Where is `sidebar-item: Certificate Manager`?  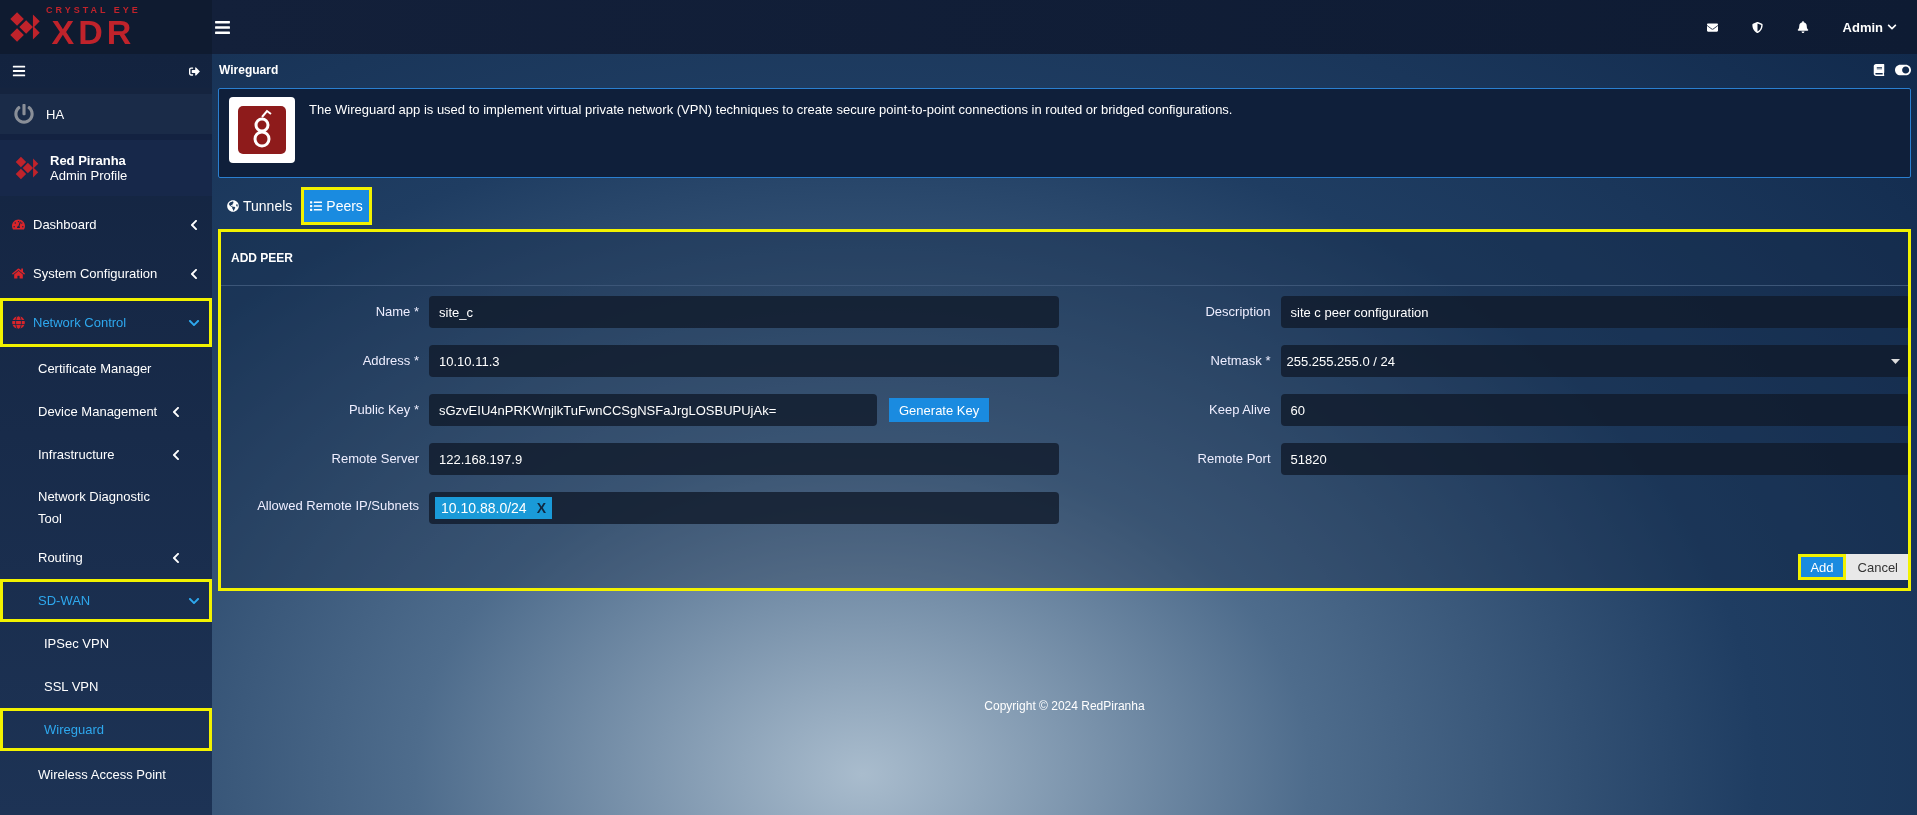 sidebar-item: Certificate Manager is located at coordinates (106, 368).